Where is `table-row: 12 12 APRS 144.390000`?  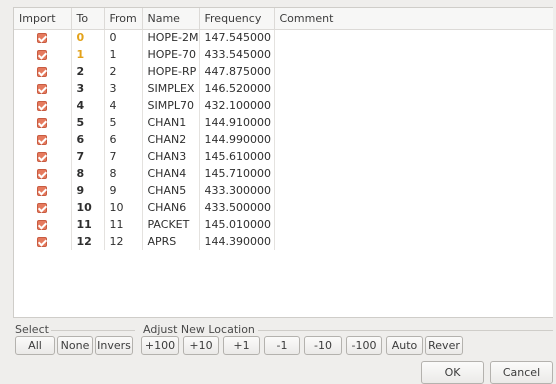
table-row: 12 12 APRS 144.390000 is located at coordinates (283, 241).